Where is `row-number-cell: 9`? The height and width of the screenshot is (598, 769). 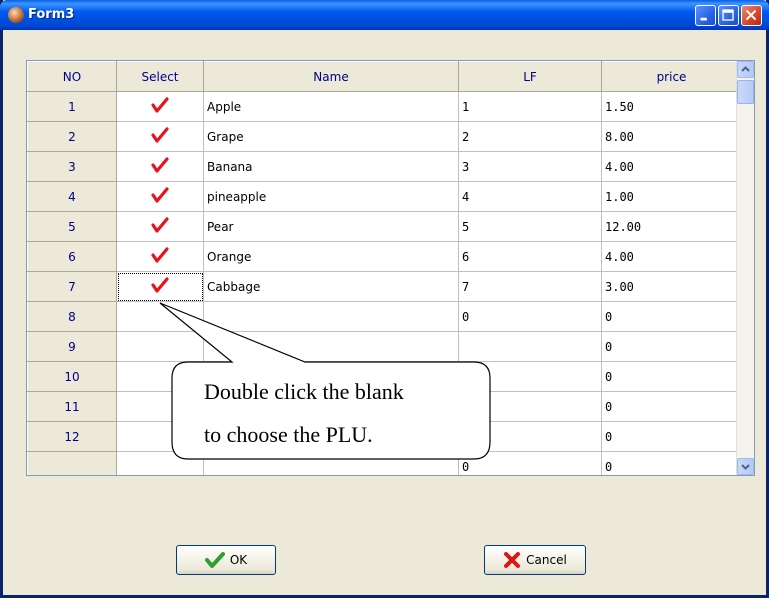
row-number-cell: 9 is located at coordinates (72, 346).